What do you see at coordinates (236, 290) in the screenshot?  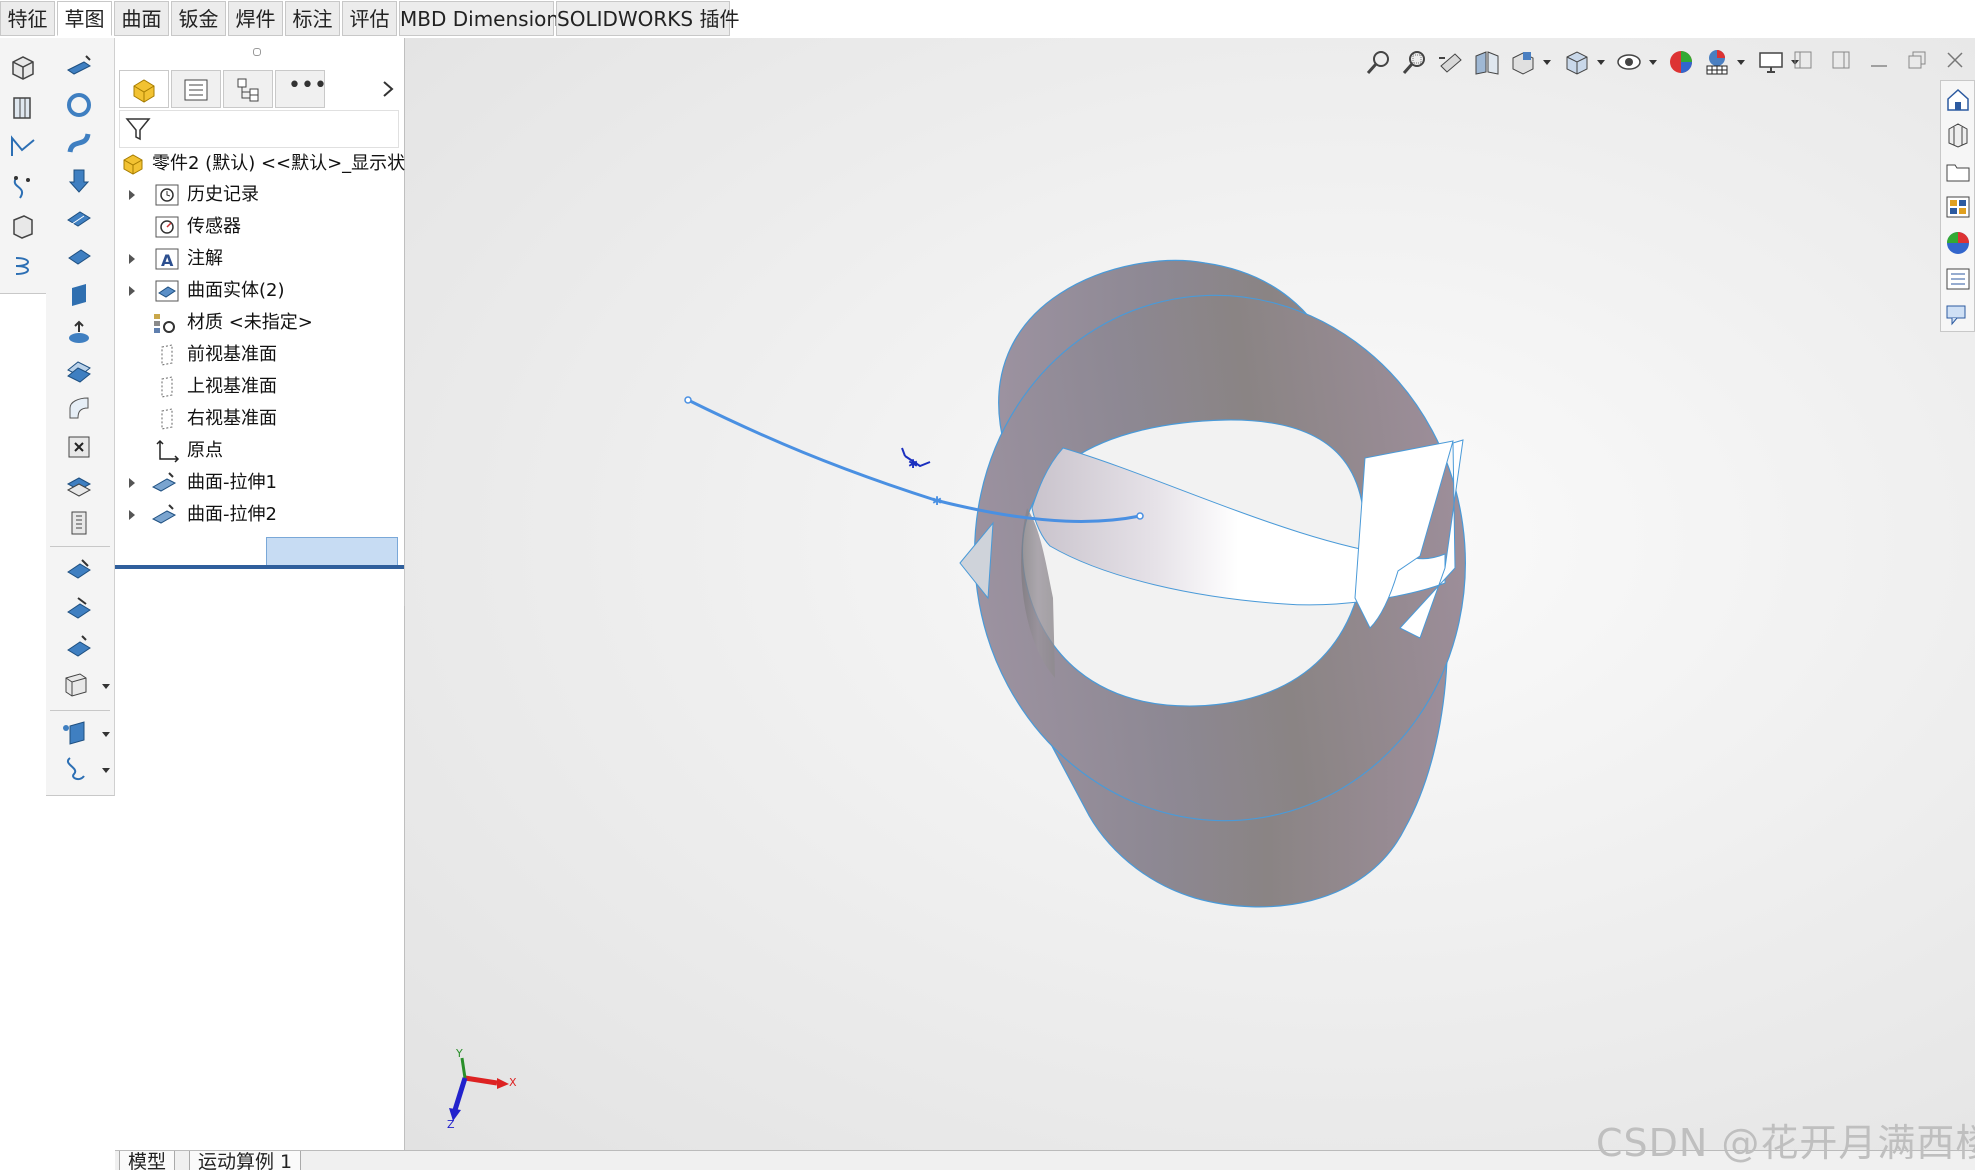 I see `tree-item-label: 曲面实体(2)` at bounding box center [236, 290].